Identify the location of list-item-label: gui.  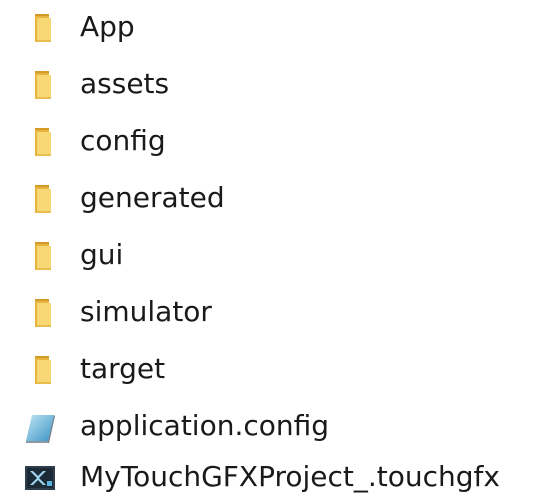
(102, 254).